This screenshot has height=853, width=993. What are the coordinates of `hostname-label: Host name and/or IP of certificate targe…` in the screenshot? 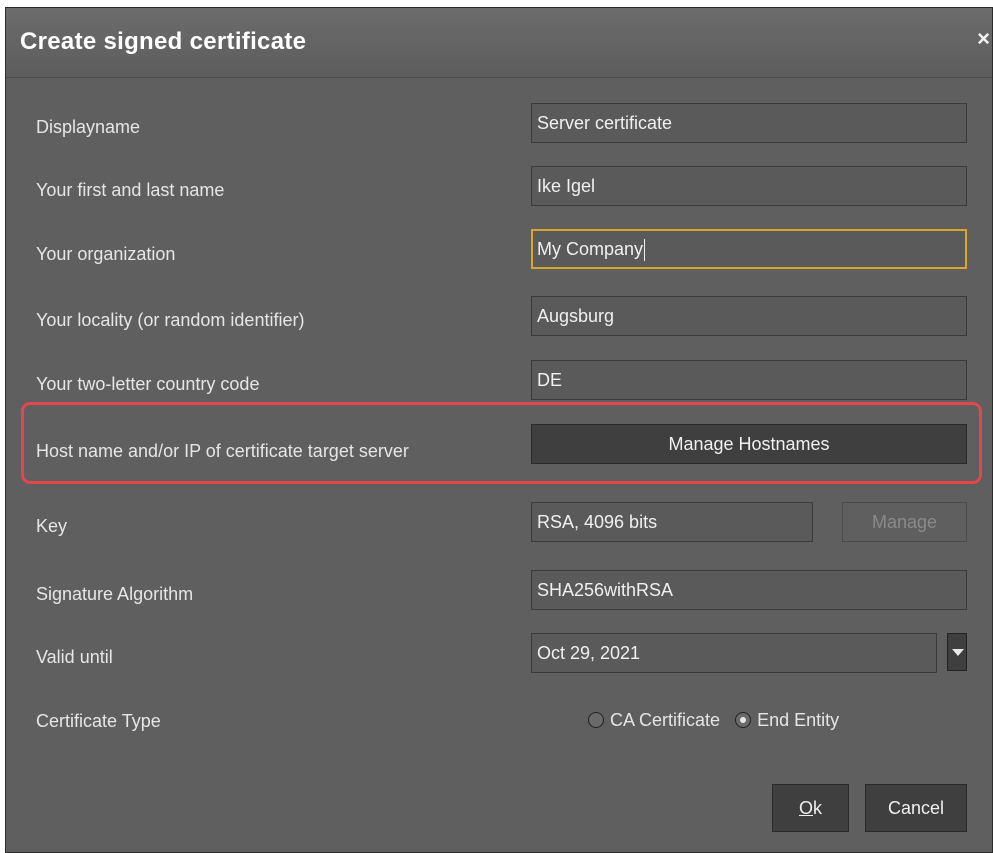 It's located at (222, 451).